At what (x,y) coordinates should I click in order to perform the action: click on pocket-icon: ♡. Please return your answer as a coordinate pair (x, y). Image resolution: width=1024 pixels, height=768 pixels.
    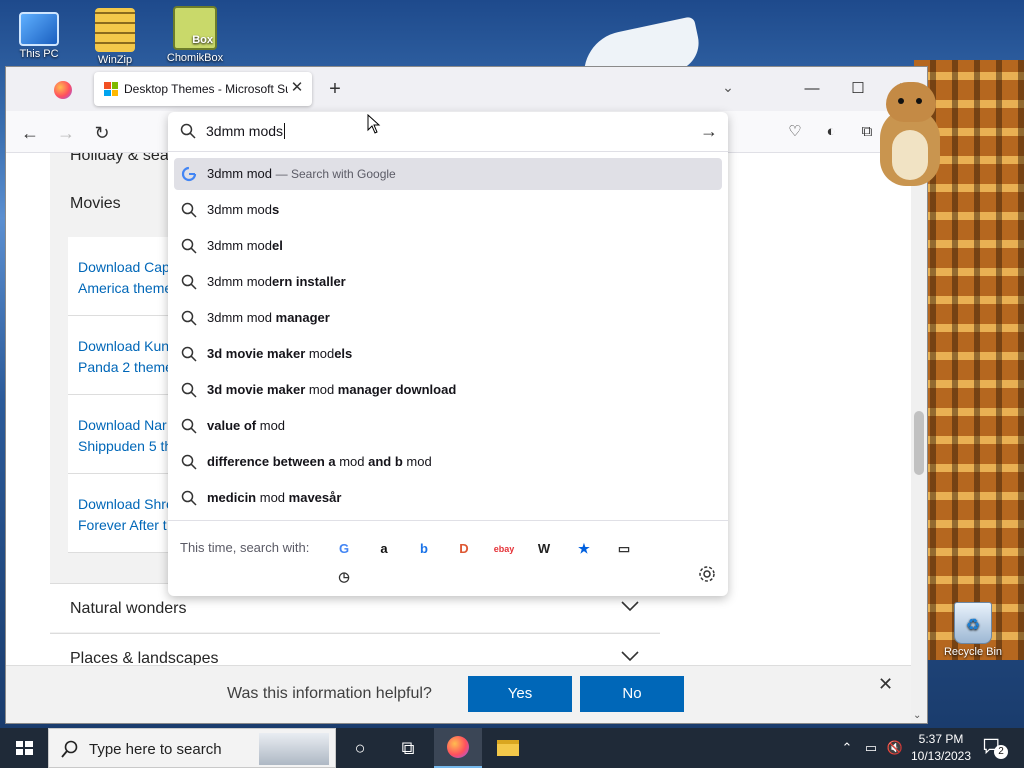
    Looking at the image, I should click on (795, 132).